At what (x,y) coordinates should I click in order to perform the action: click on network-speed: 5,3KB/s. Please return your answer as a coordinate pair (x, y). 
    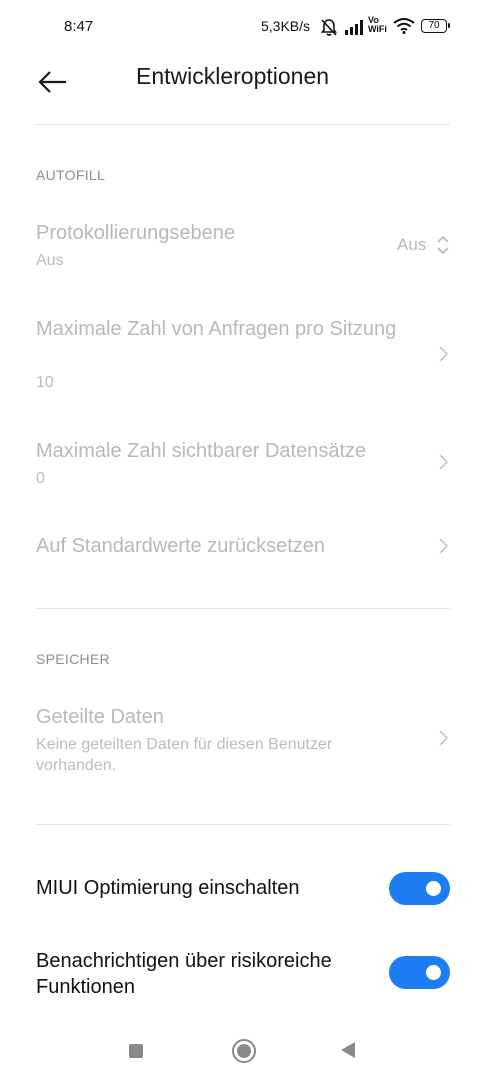
    Looking at the image, I should click on (286, 26).